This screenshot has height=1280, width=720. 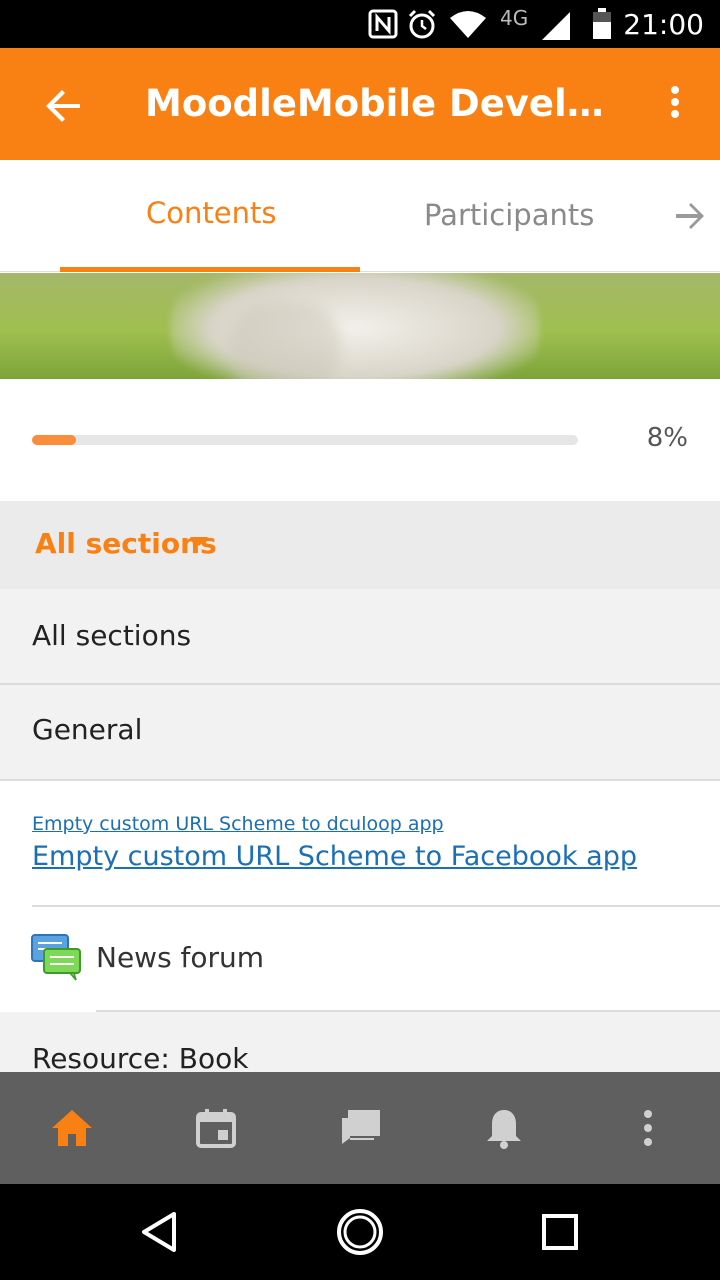 What do you see at coordinates (334, 856) in the screenshot?
I see `facebook-link: Empty custom URL Scheme to Facebook app` at bounding box center [334, 856].